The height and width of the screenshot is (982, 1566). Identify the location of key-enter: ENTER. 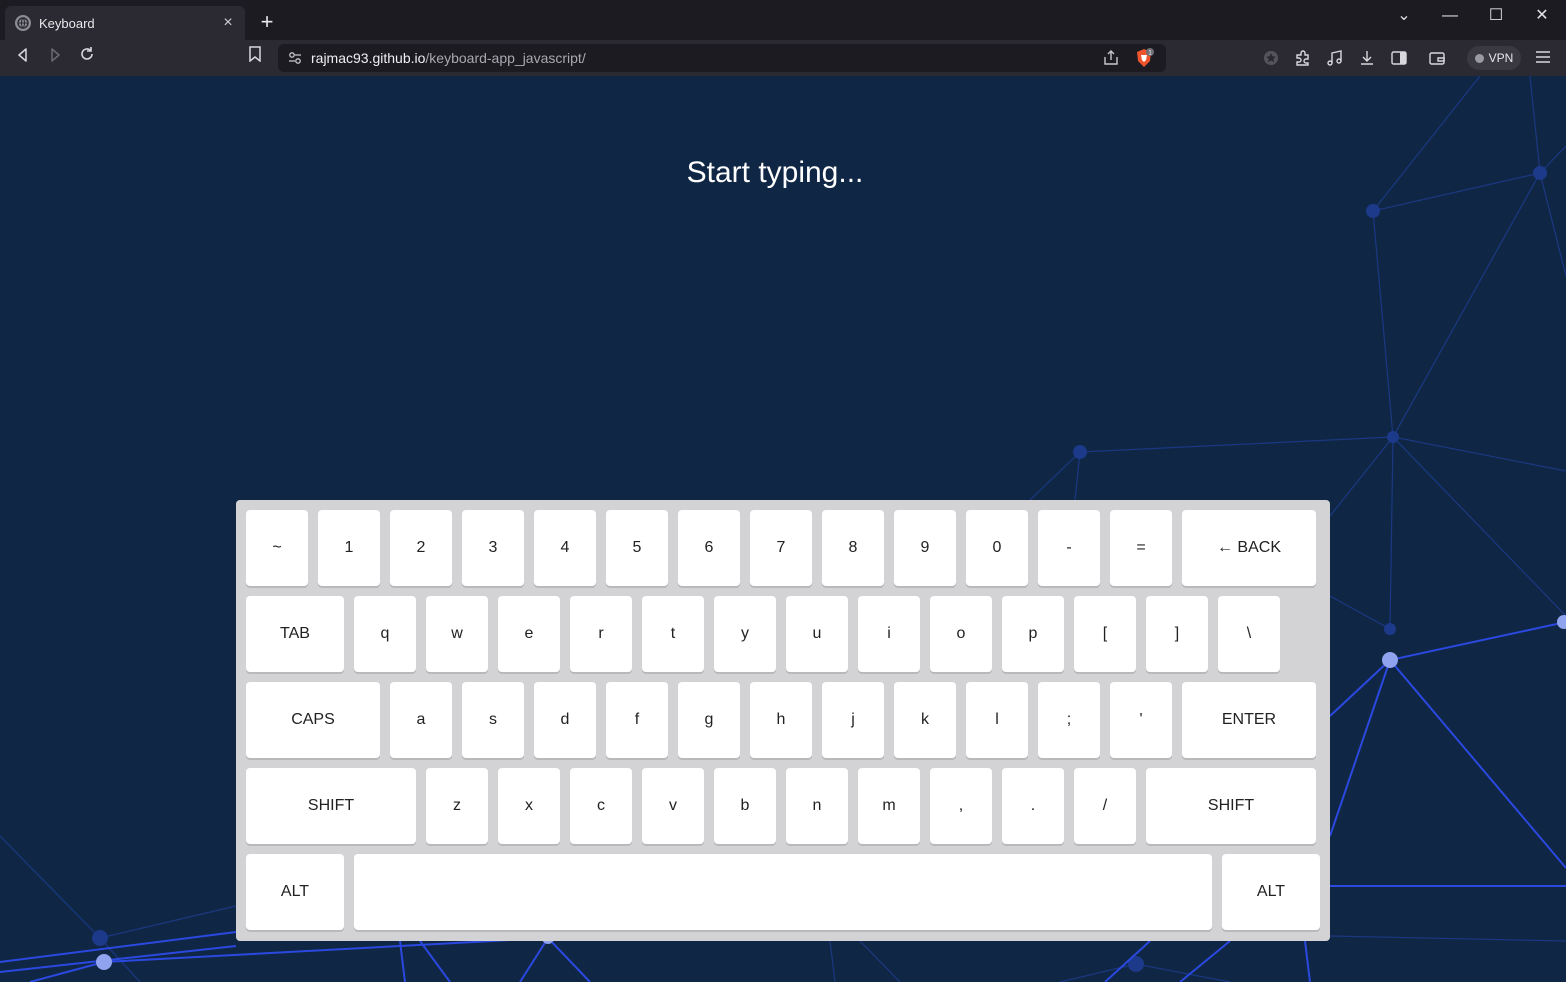
(1249, 720).